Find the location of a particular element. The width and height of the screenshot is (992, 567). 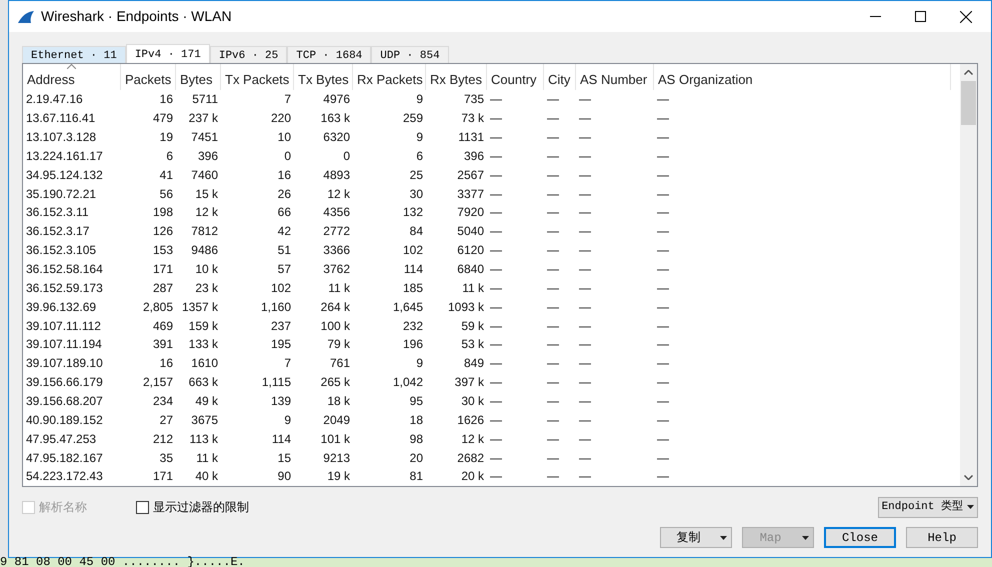

scroll-down-icon is located at coordinates (968, 477).